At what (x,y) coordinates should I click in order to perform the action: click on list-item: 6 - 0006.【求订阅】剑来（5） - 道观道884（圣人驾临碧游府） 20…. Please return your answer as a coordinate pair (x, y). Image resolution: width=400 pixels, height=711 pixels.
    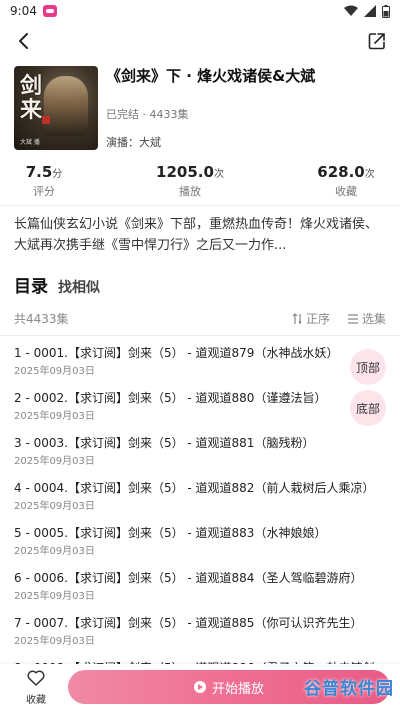
    Looking at the image, I should click on (200, 592).